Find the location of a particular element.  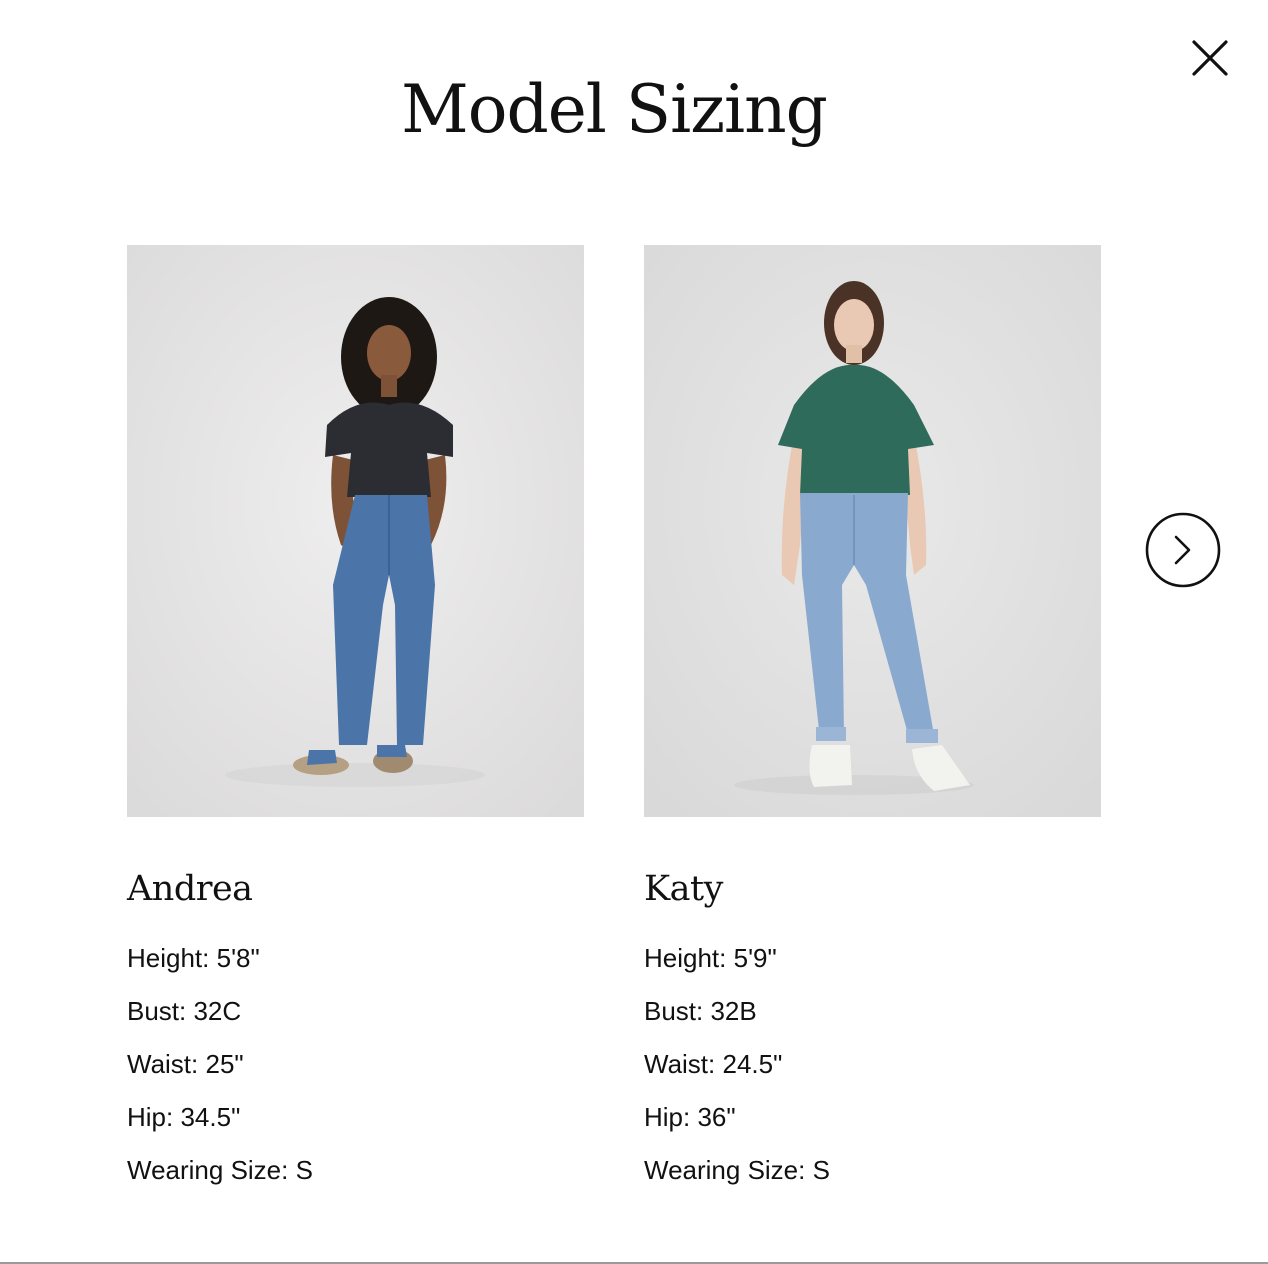

close-icon is located at coordinates (1210, 58).